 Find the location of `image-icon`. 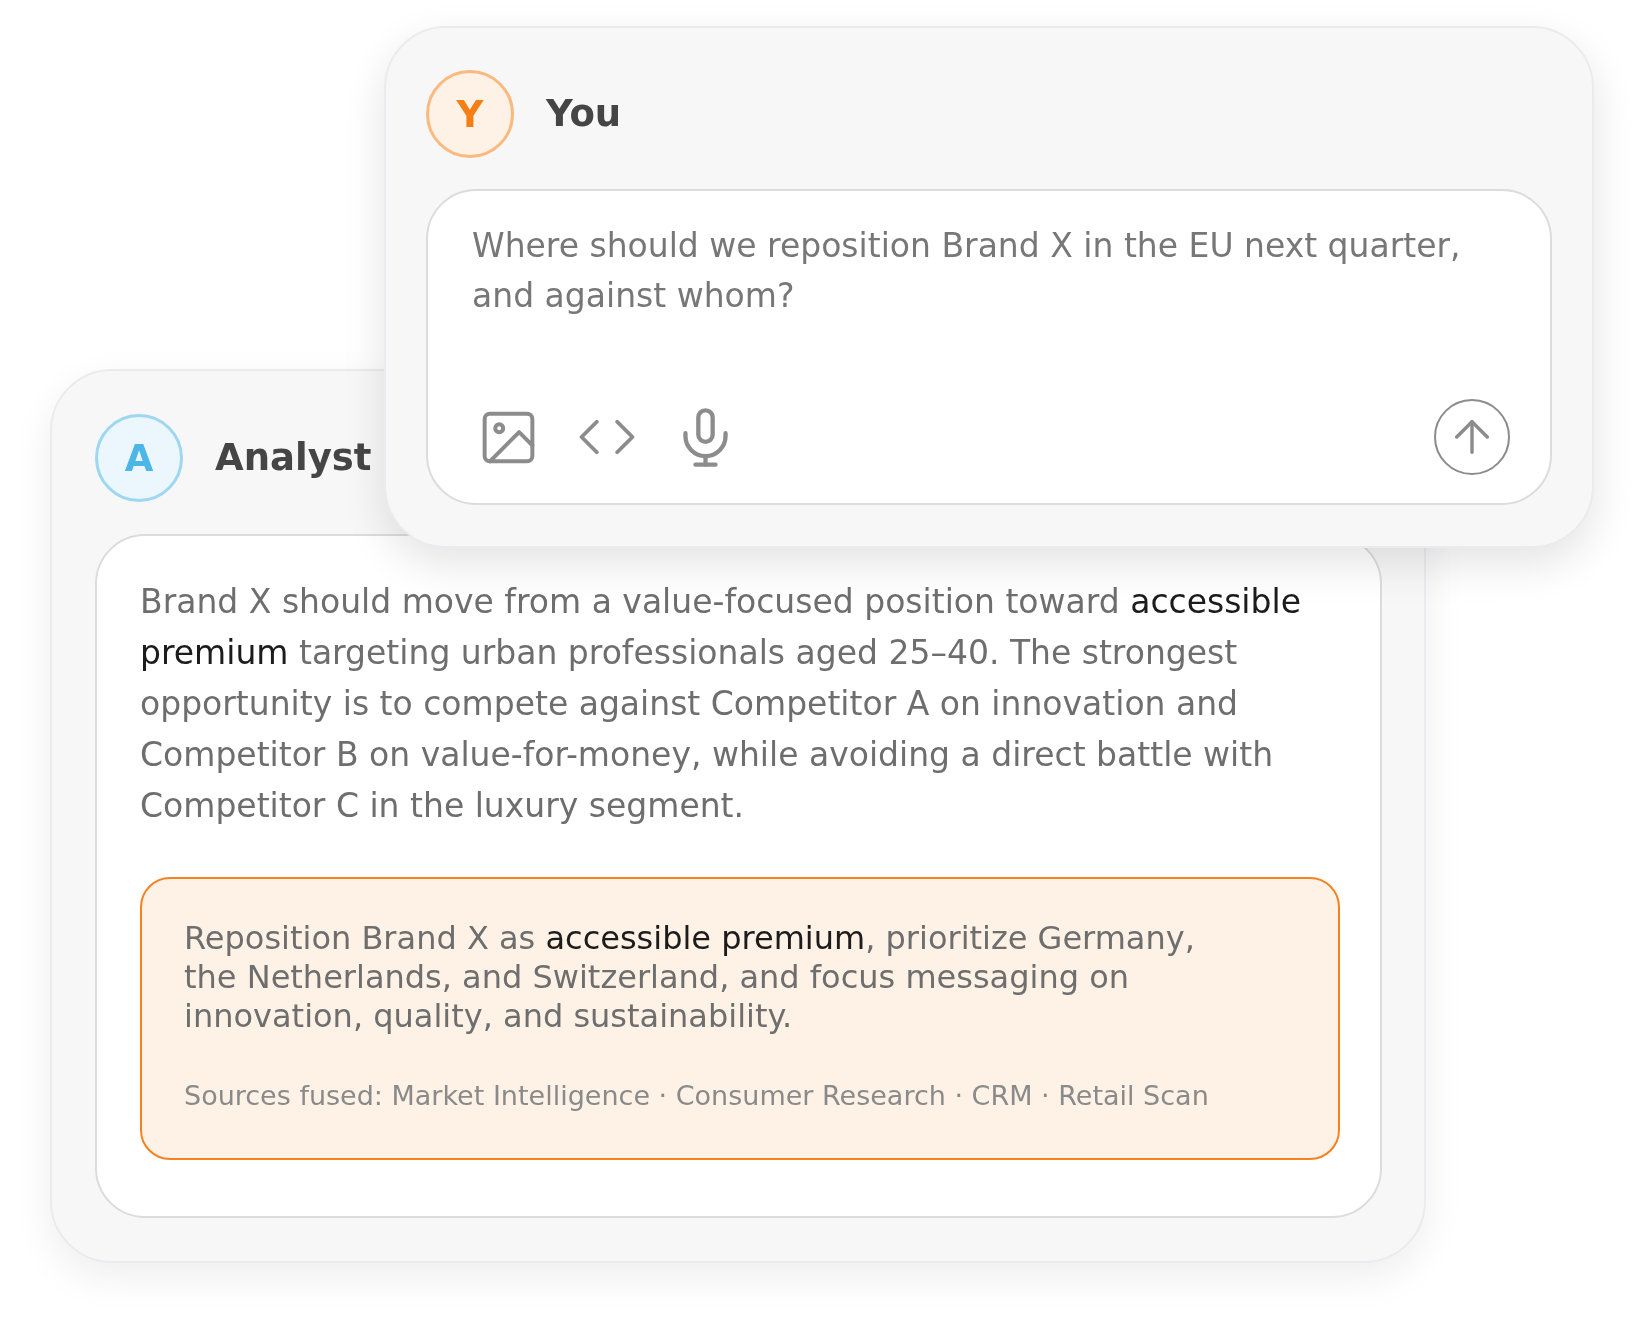

image-icon is located at coordinates (508, 437).